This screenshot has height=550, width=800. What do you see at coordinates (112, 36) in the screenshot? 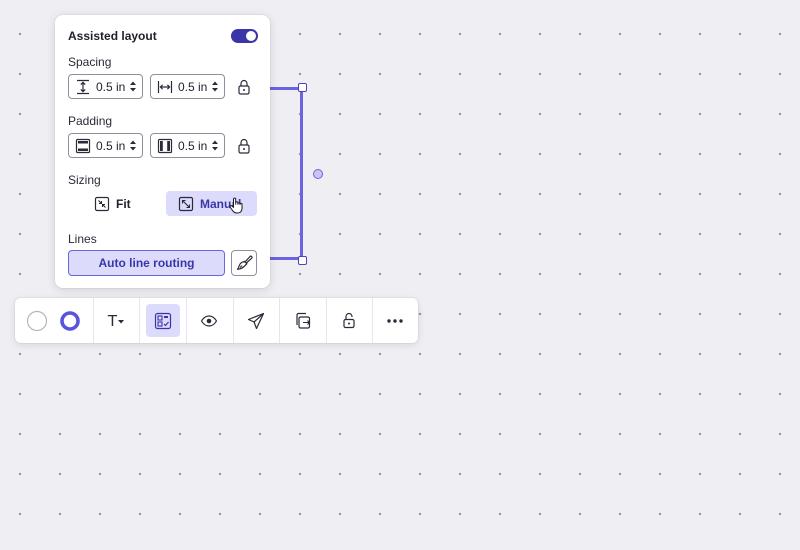
I see `panel-title: Assisted layout` at bounding box center [112, 36].